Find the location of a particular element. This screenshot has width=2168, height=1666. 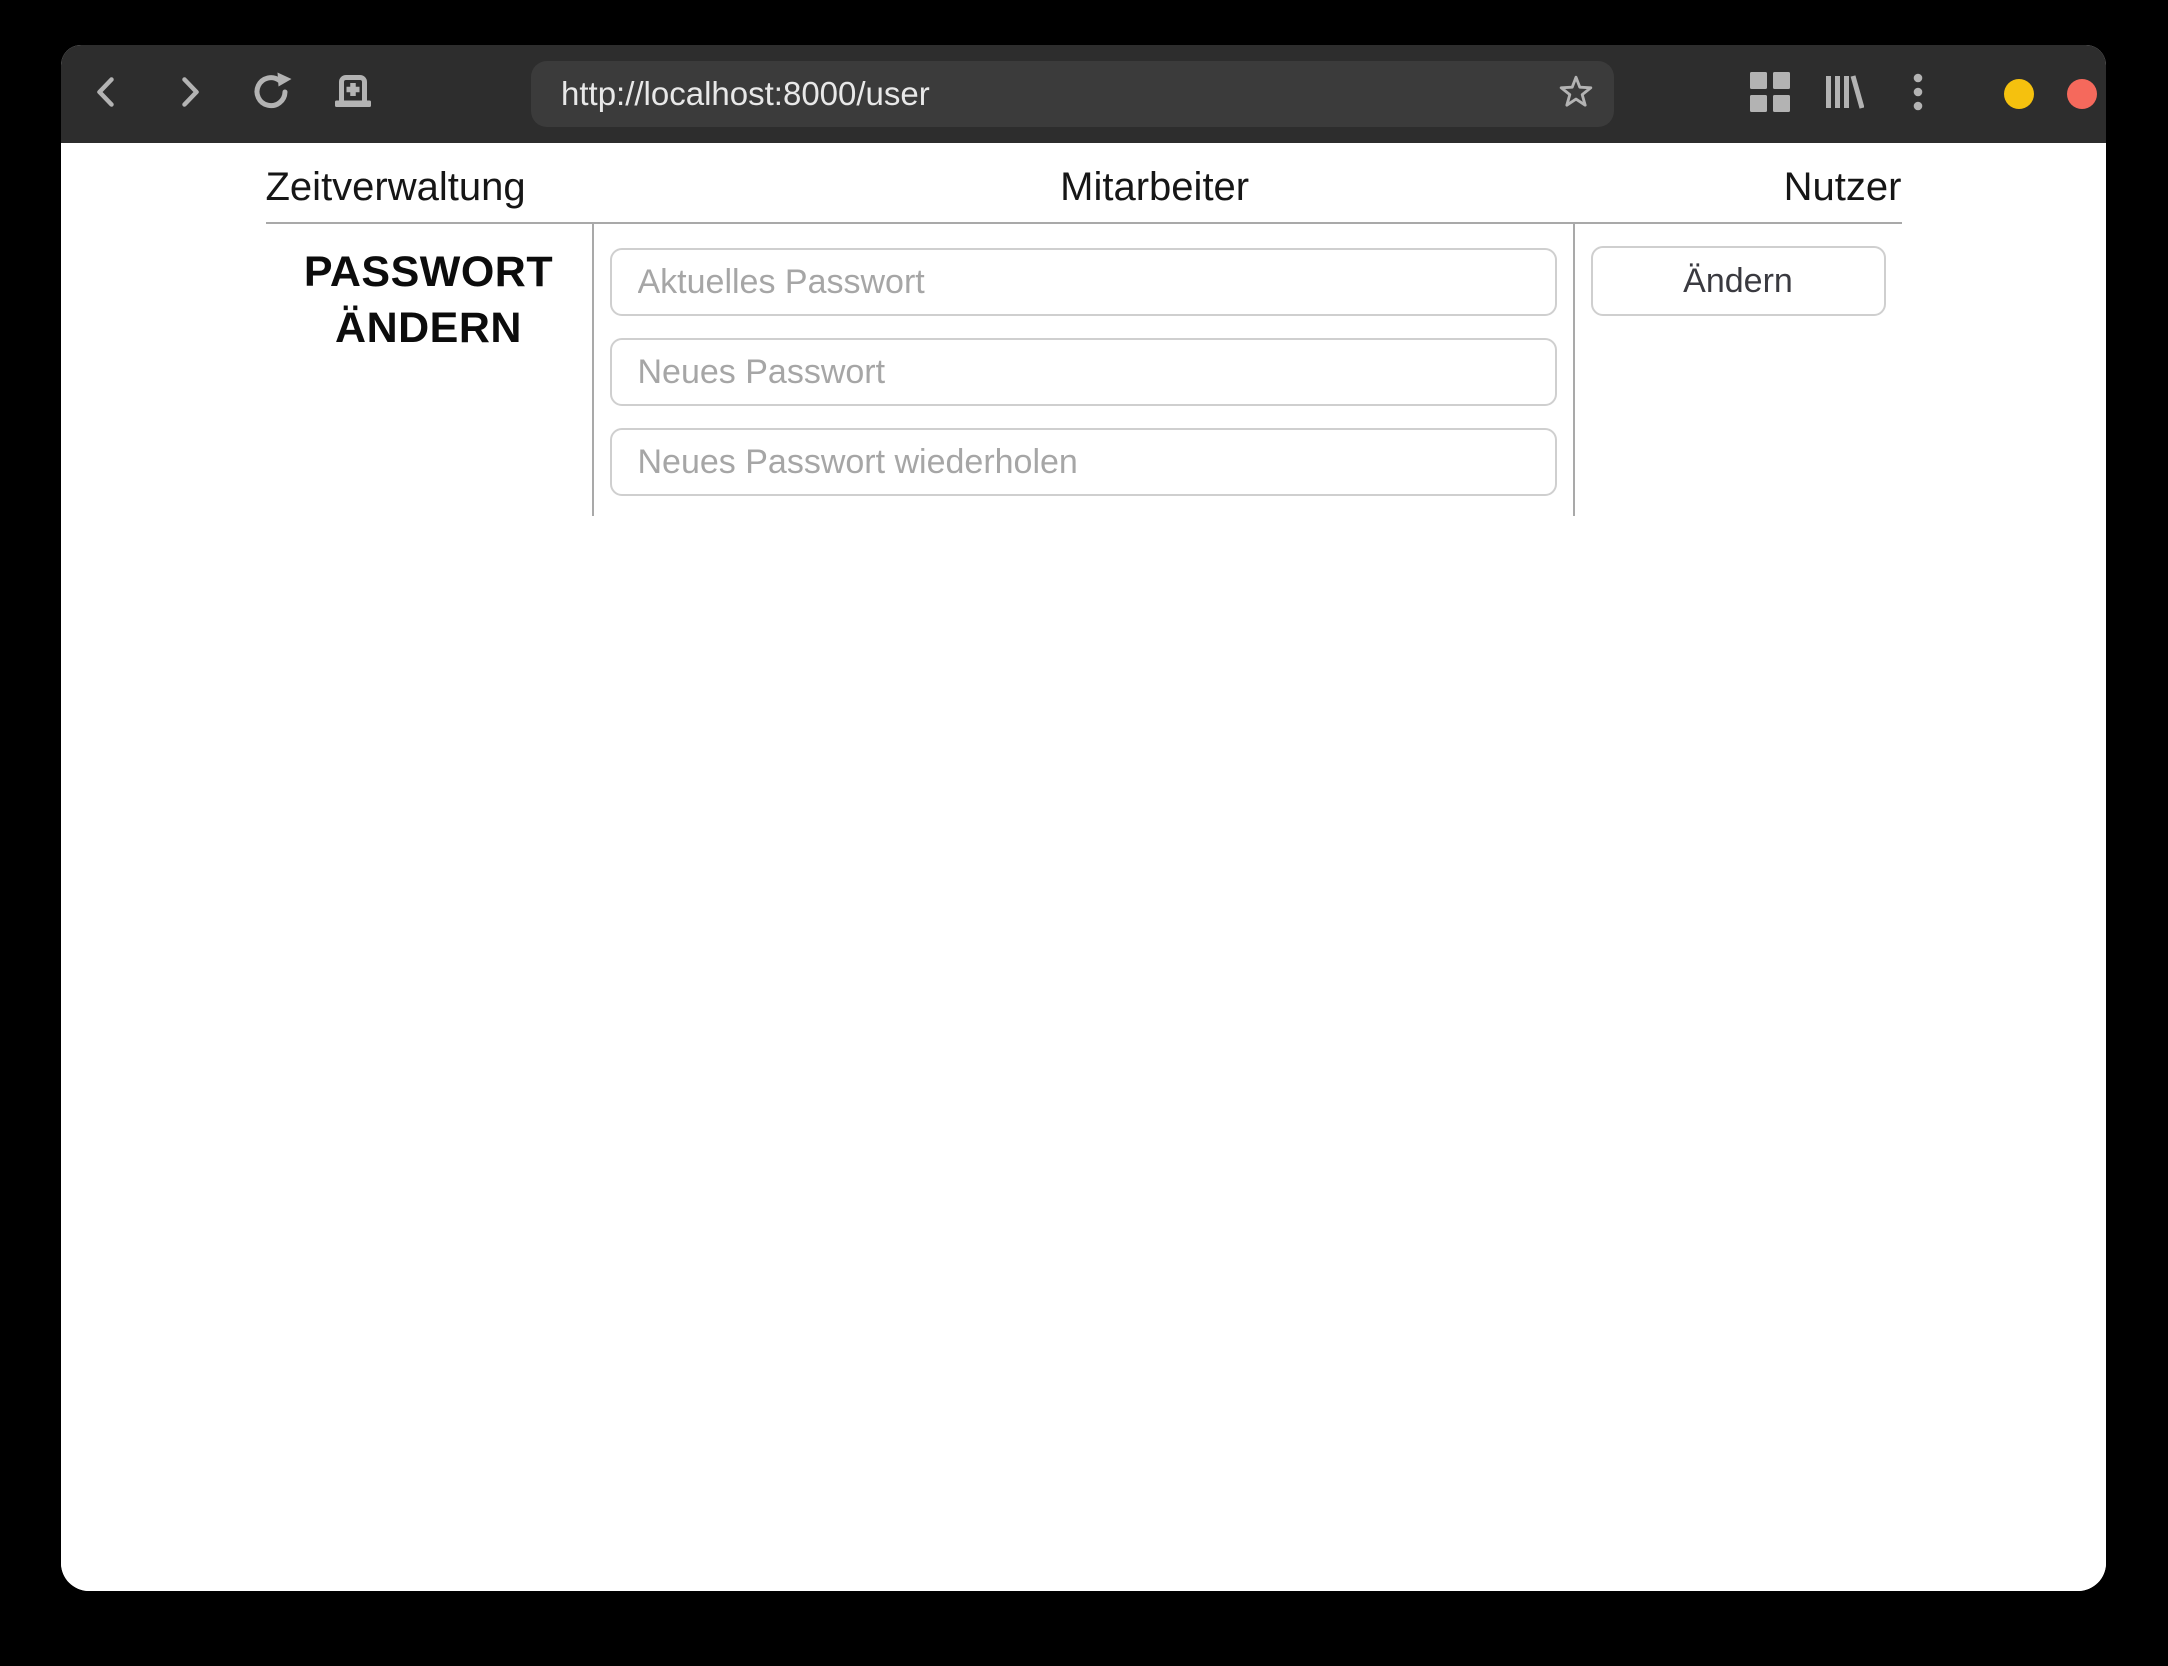

nav-link-nutzer: Nutzer is located at coordinates (1843, 187).